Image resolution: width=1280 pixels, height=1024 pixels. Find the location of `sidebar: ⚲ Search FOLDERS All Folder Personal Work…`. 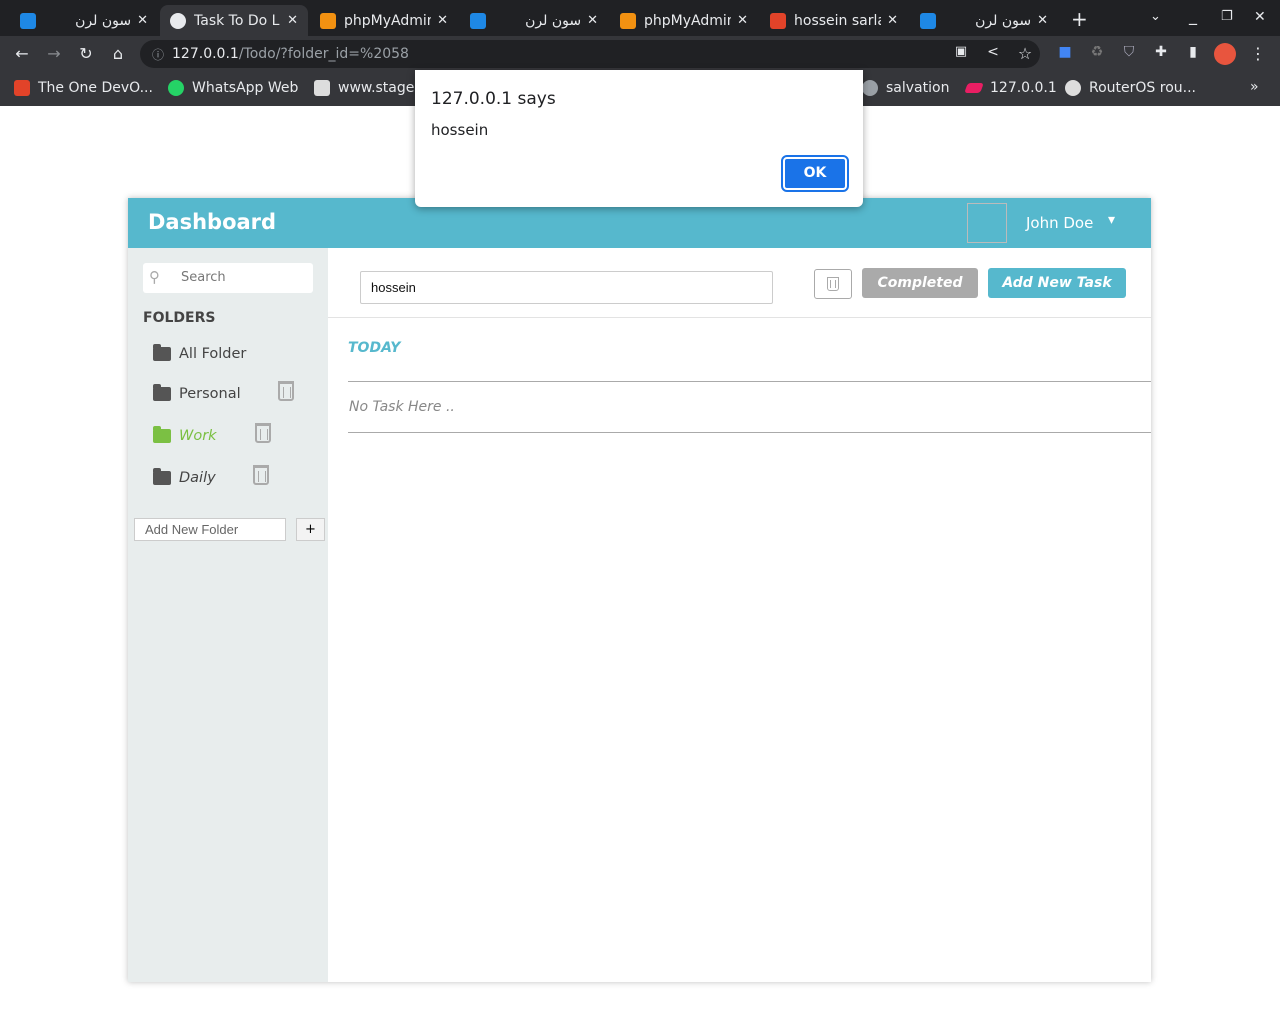

sidebar: ⚲ Search FOLDERS All Folder Personal Work… is located at coordinates (228, 615).